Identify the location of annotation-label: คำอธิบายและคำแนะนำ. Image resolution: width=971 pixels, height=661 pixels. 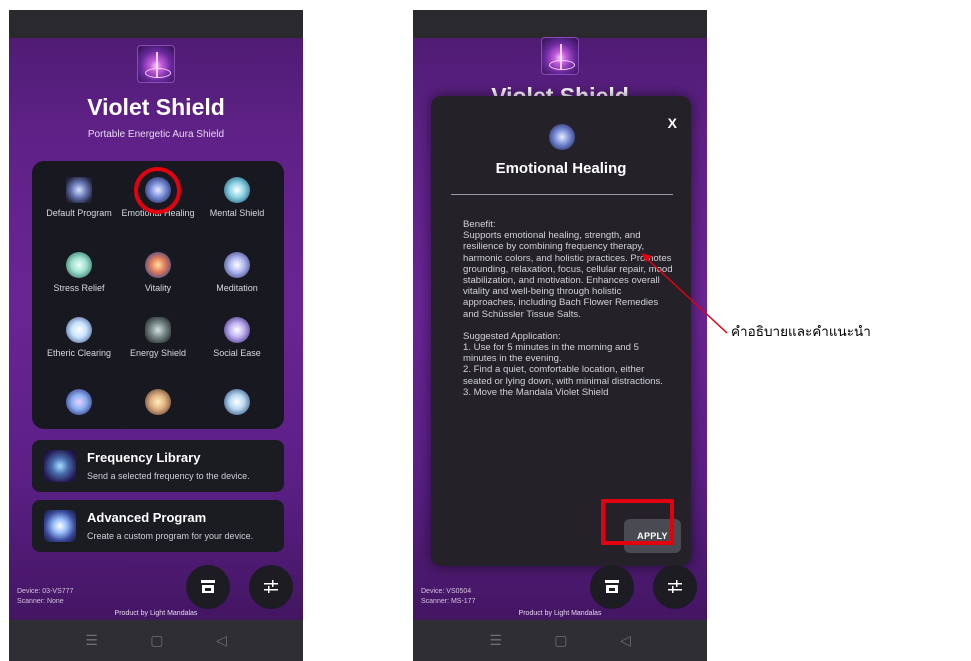
(801, 332).